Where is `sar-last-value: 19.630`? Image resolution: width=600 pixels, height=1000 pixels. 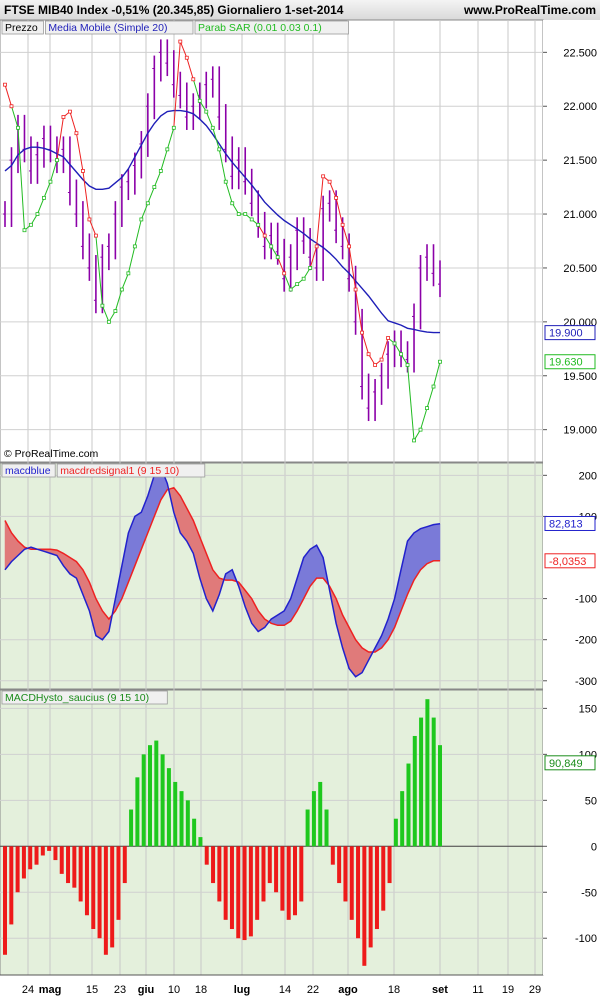 sar-last-value: 19.630 is located at coordinates (566, 363).